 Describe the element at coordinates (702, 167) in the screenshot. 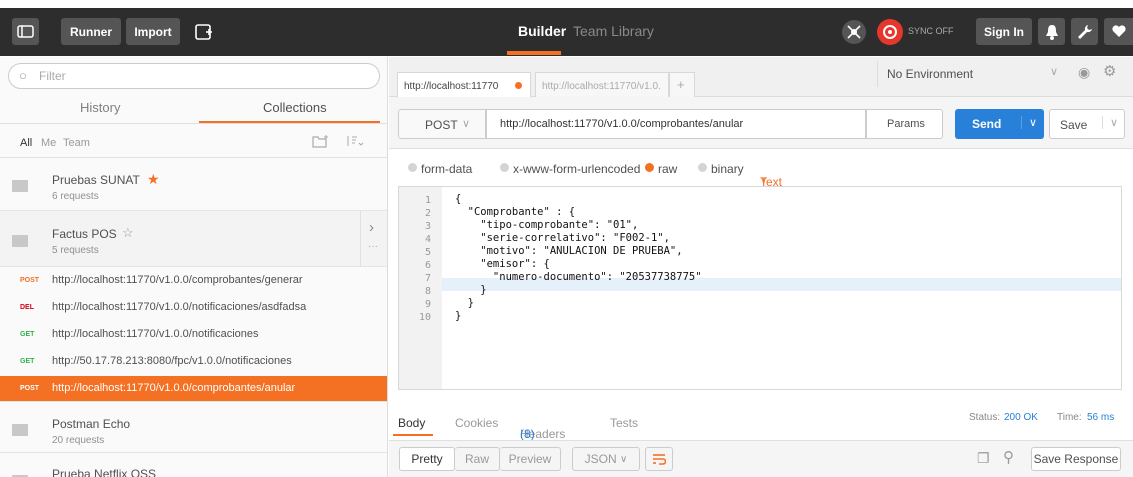

I see `radio-binary` at that location.